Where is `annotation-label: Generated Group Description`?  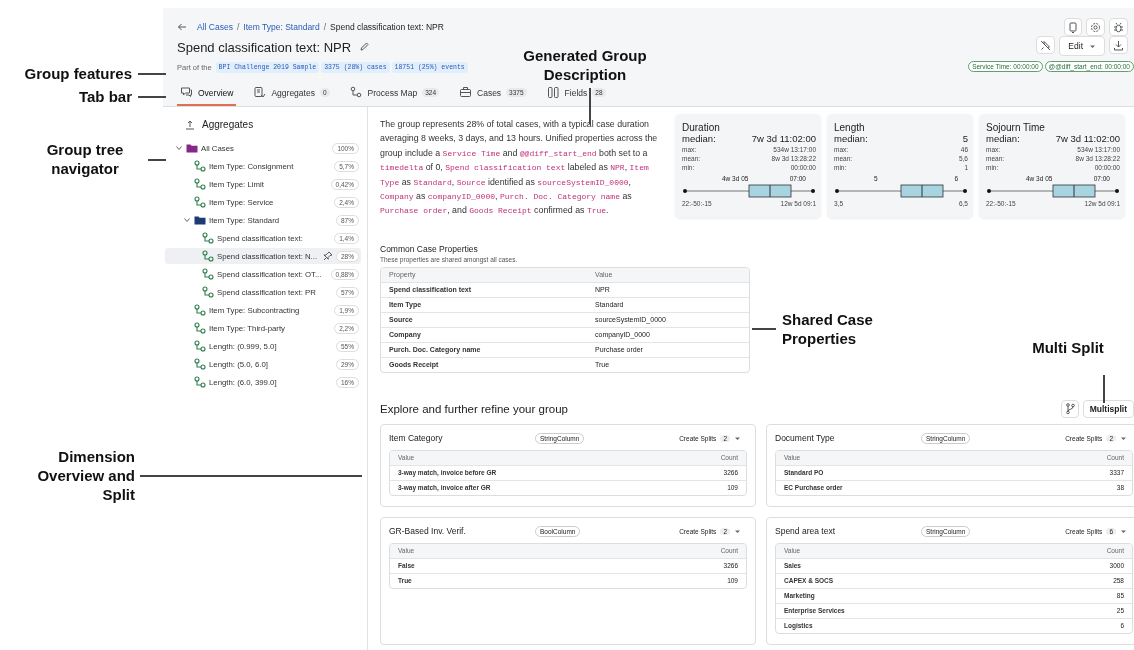 annotation-label: Generated Group Description is located at coordinates (585, 65).